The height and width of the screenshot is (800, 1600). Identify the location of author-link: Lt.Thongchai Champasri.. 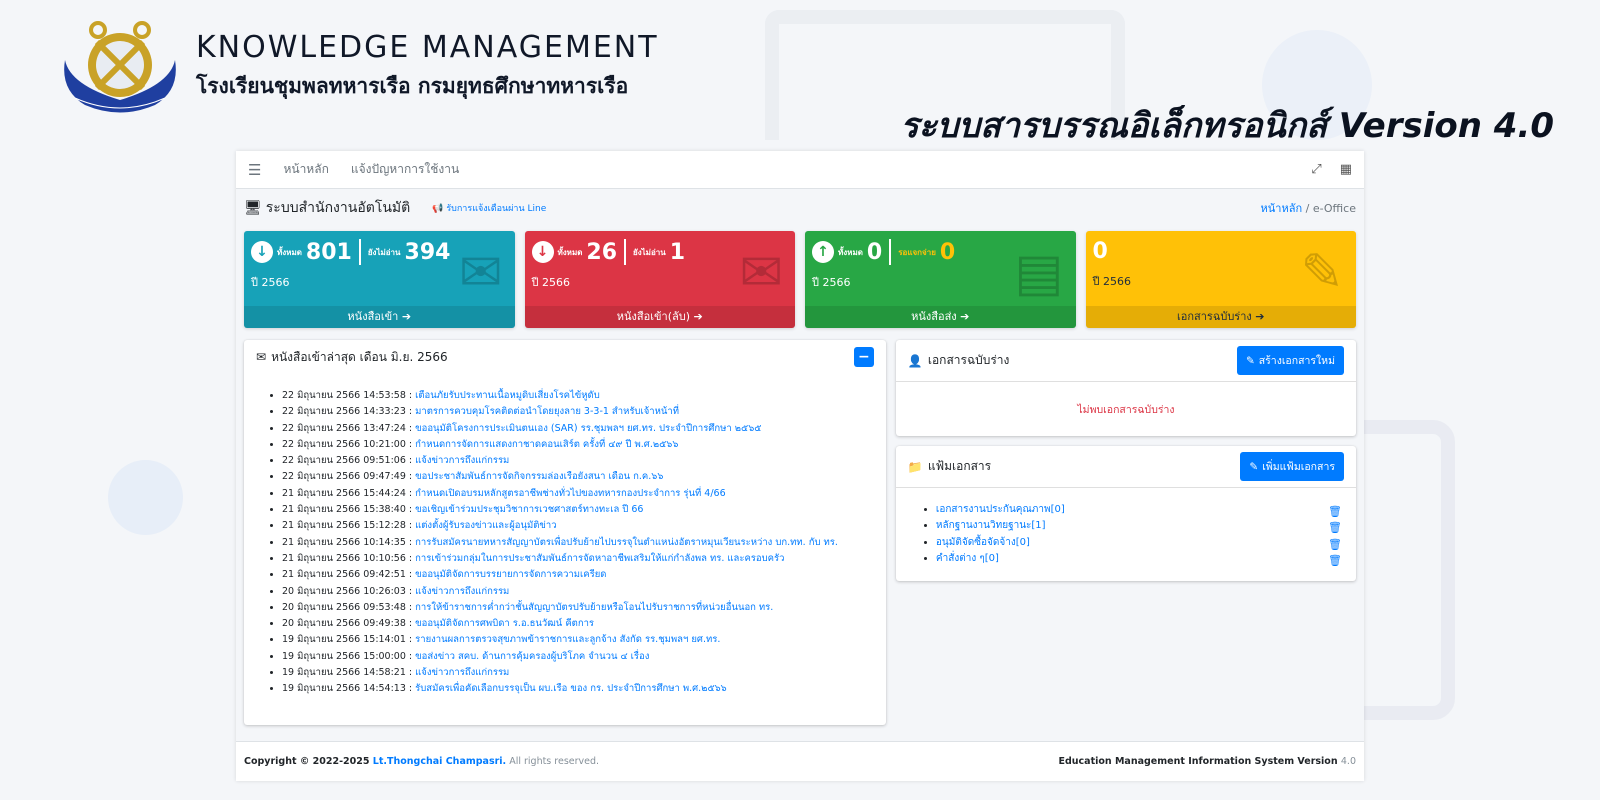
(439, 761).